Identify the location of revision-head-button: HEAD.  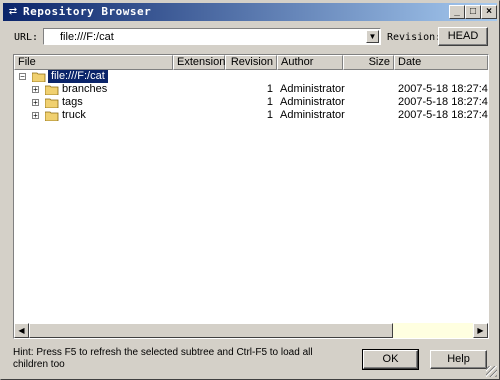
(463, 36).